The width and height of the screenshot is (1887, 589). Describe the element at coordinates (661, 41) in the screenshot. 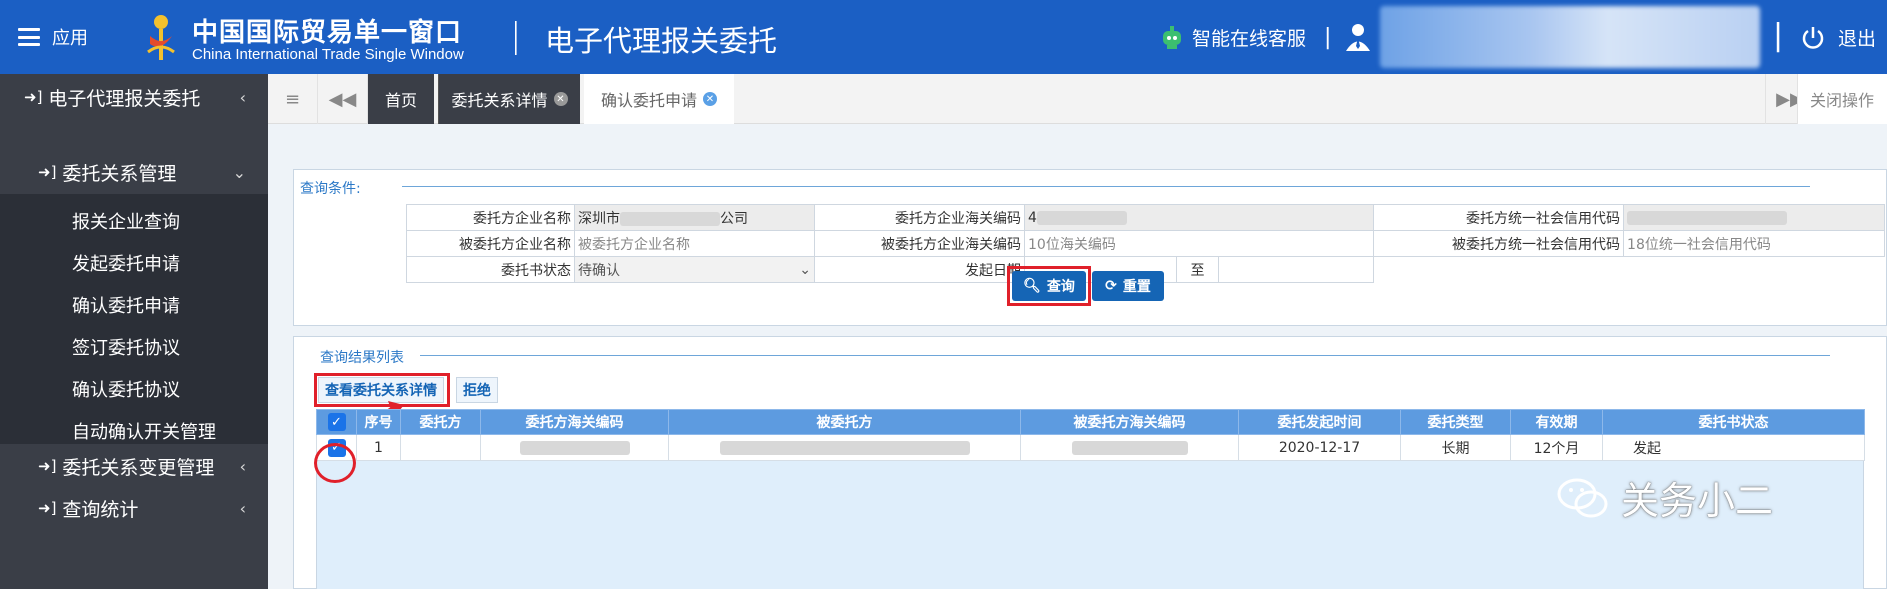

I see `system-title: 电子代理报关委托` at that location.